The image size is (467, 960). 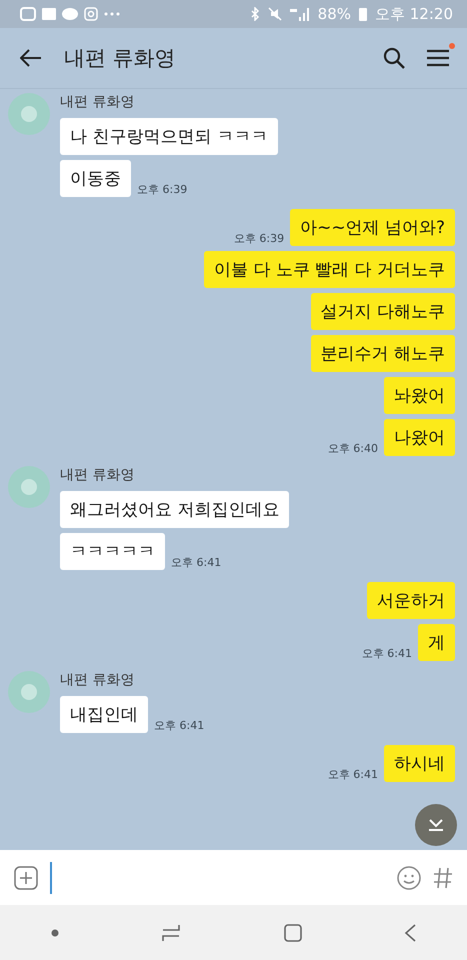 I want to click on back-nav-icon, so click(x=410, y=933).